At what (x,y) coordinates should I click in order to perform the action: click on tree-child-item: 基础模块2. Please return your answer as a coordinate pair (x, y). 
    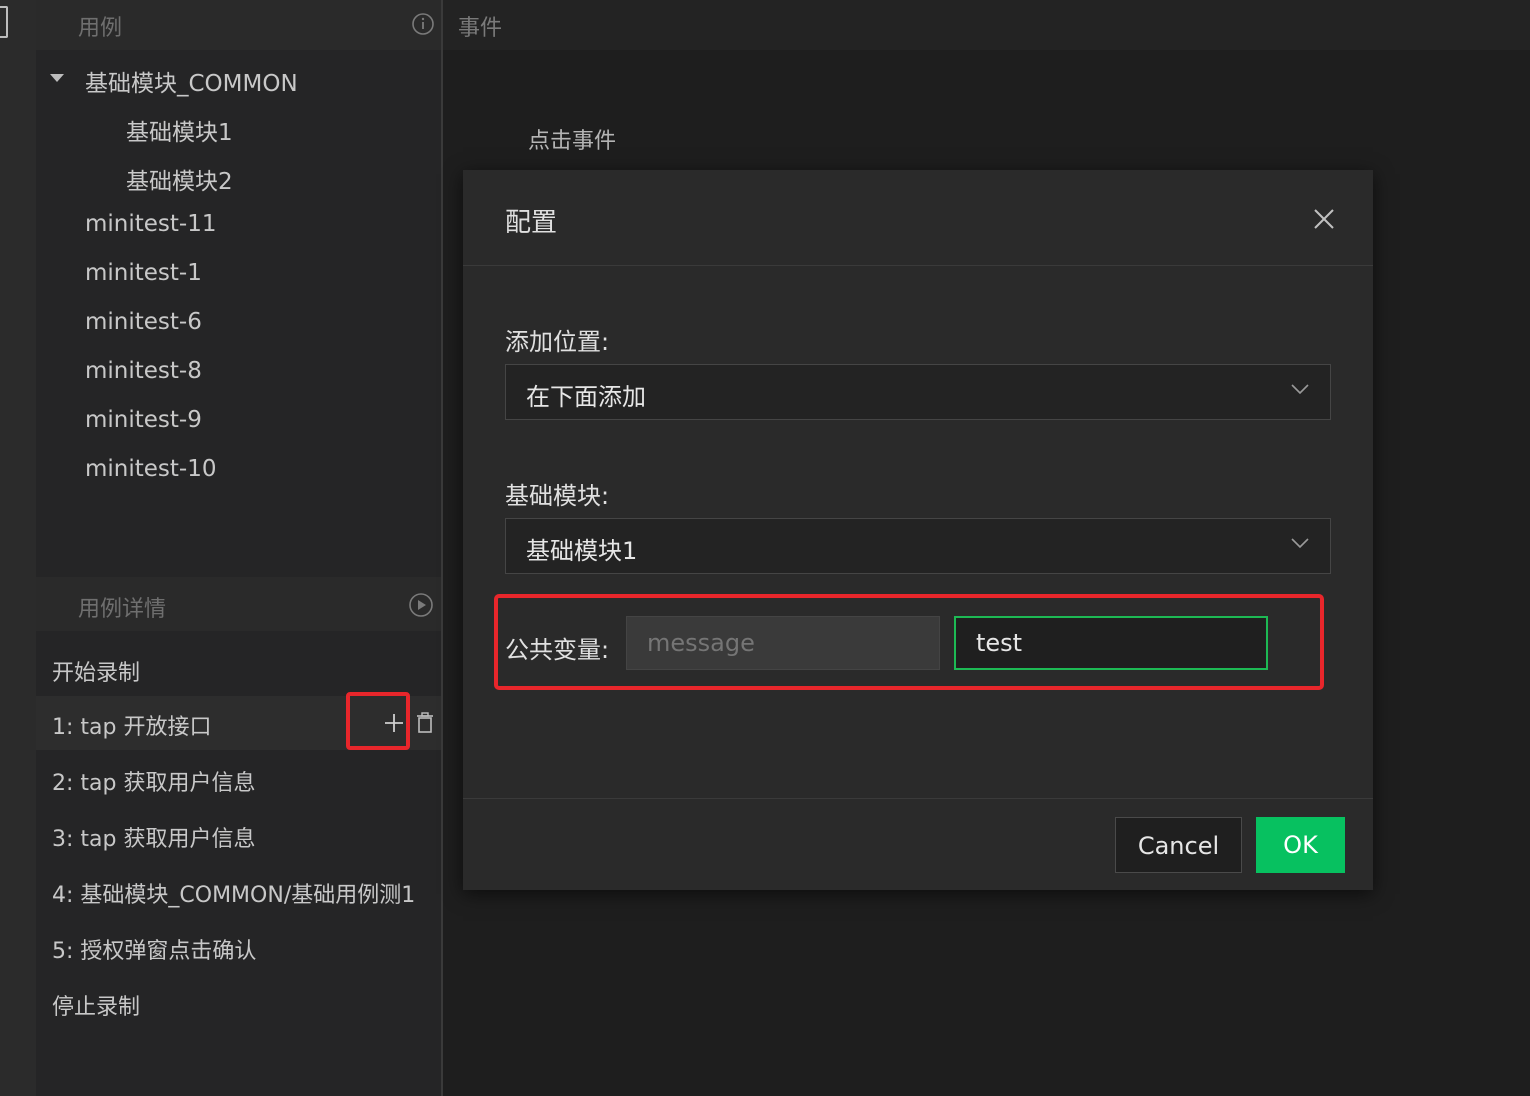
    Looking at the image, I should click on (179, 179).